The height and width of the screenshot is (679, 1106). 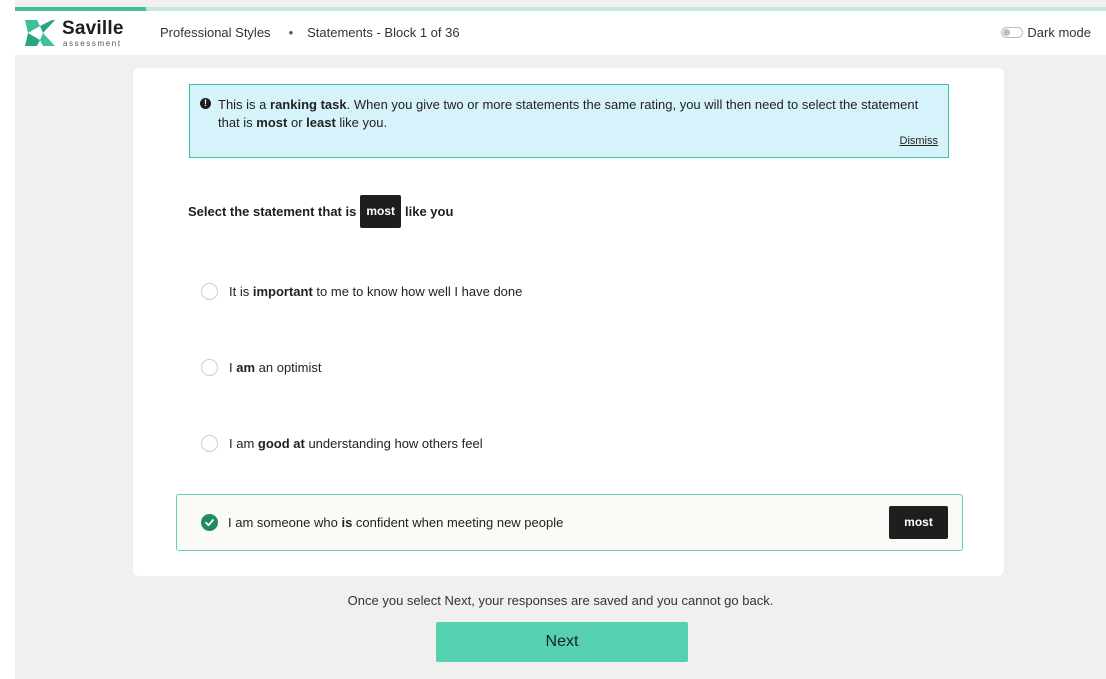 I want to click on option-text-bold: important, so click(x=282, y=291).